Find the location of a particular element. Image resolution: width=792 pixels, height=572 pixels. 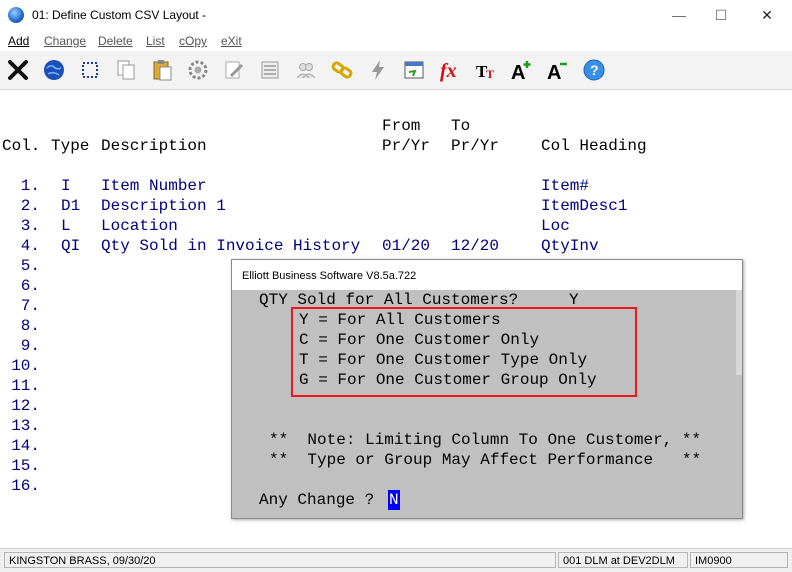

window-title: 01: Define Custom CSV Layout - is located at coordinates (119, 15).